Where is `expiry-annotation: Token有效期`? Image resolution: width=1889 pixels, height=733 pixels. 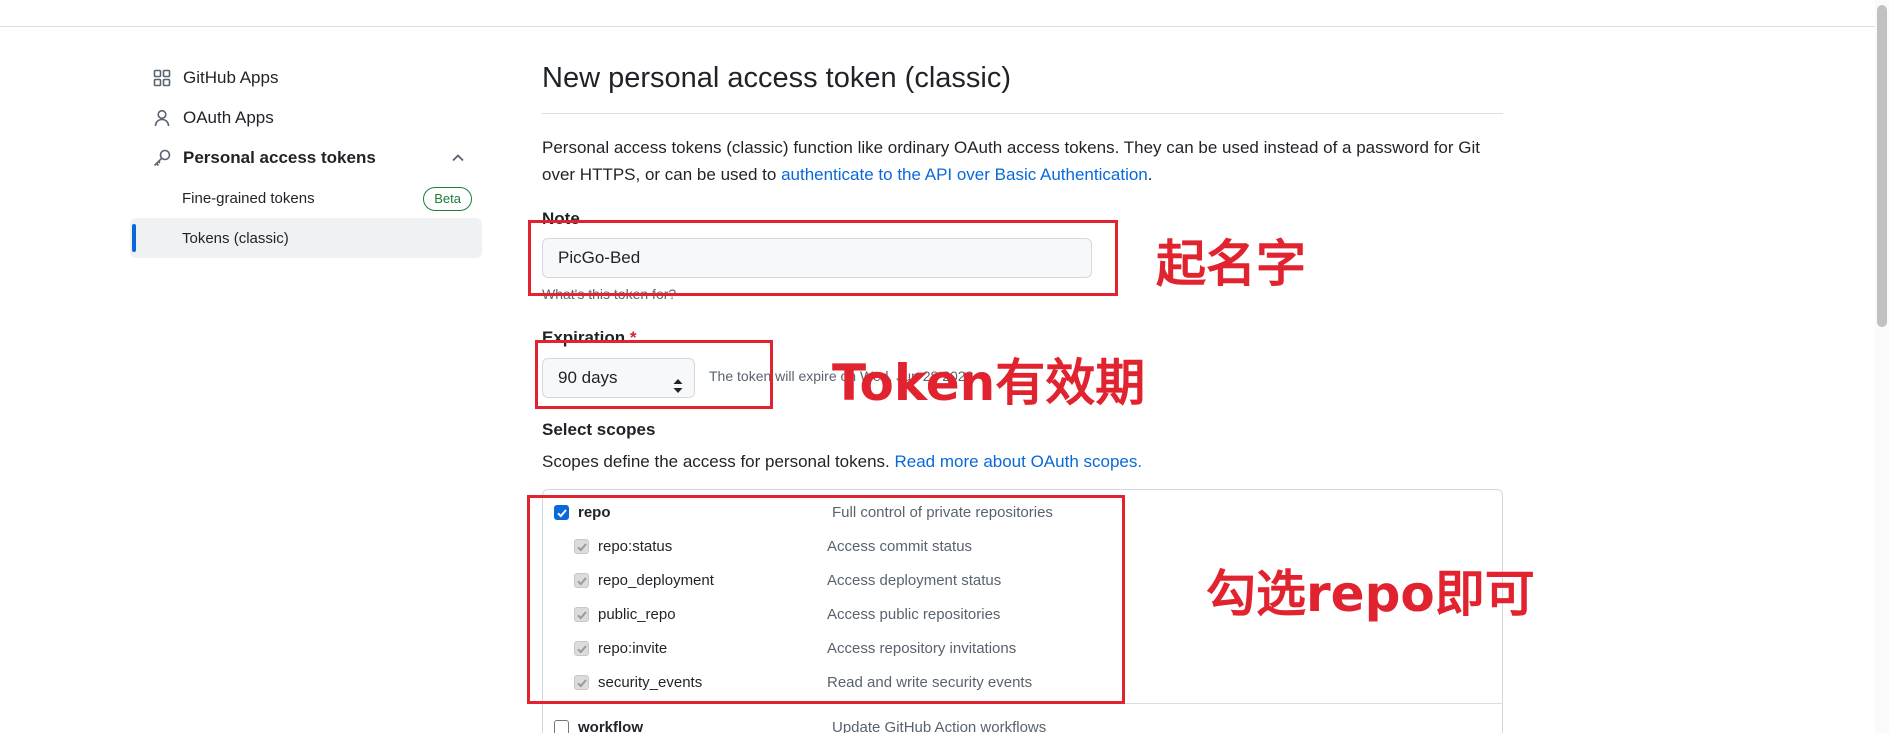
expiry-annotation: Token有效期 is located at coordinates (989, 383).